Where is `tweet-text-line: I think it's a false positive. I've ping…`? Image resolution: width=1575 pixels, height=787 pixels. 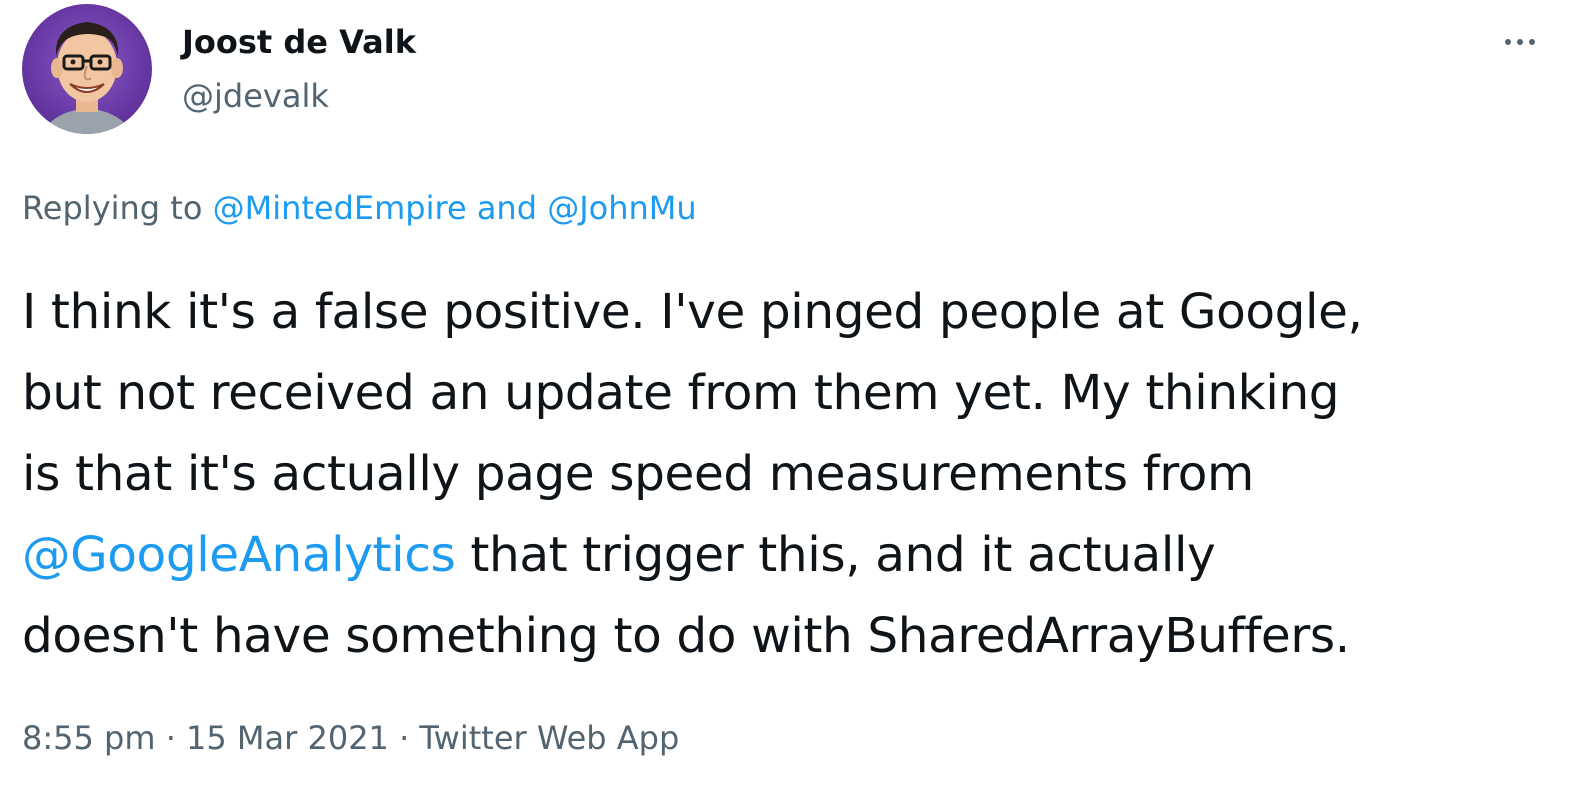 tweet-text-line: I think it's a false positive. I've ping… is located at coordinates (692, 312).